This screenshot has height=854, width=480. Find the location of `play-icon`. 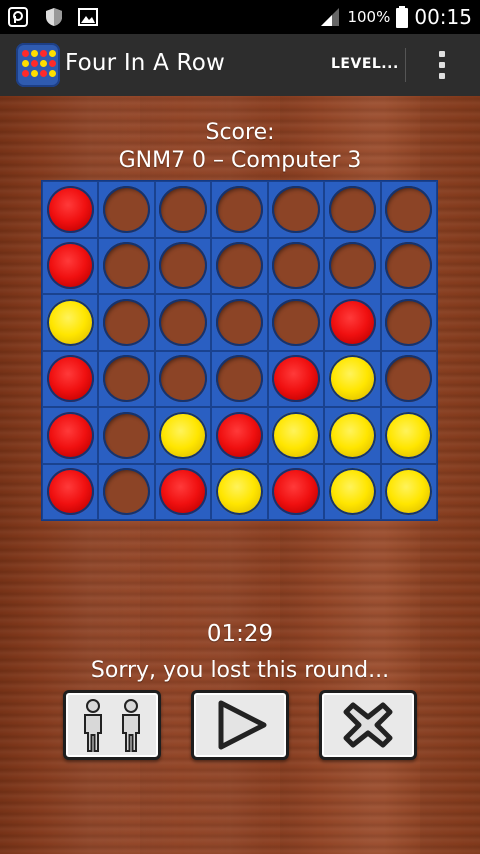

play-icon is located at coordinates (242, 725).